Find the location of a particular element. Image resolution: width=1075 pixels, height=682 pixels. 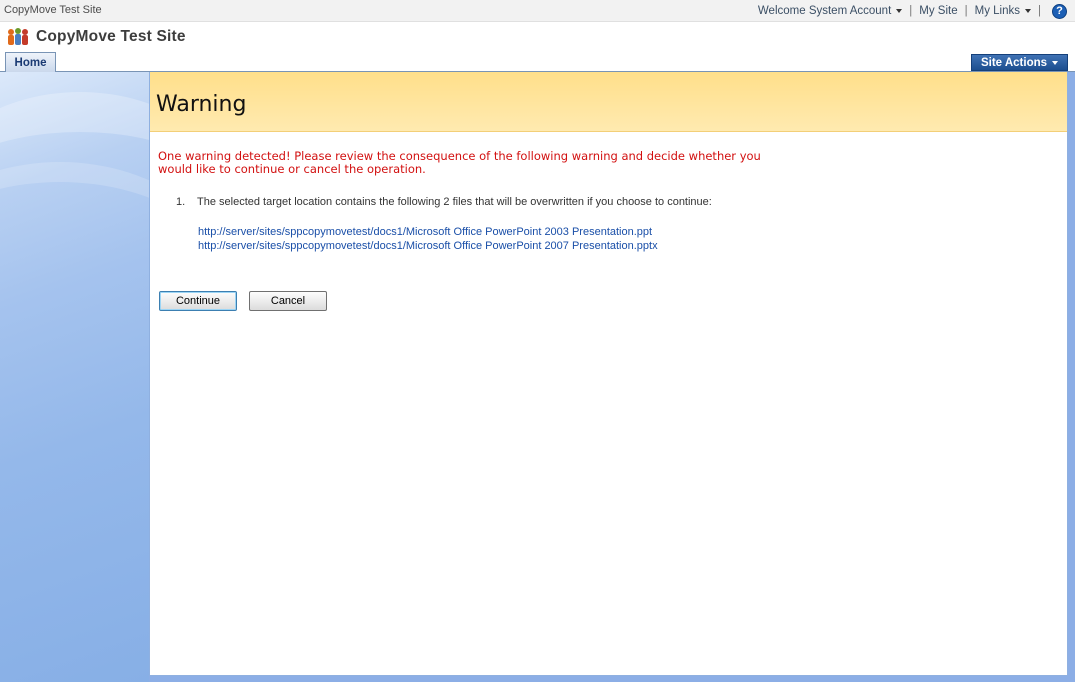

left-navigation-panel is located at coordinates (74, 377).